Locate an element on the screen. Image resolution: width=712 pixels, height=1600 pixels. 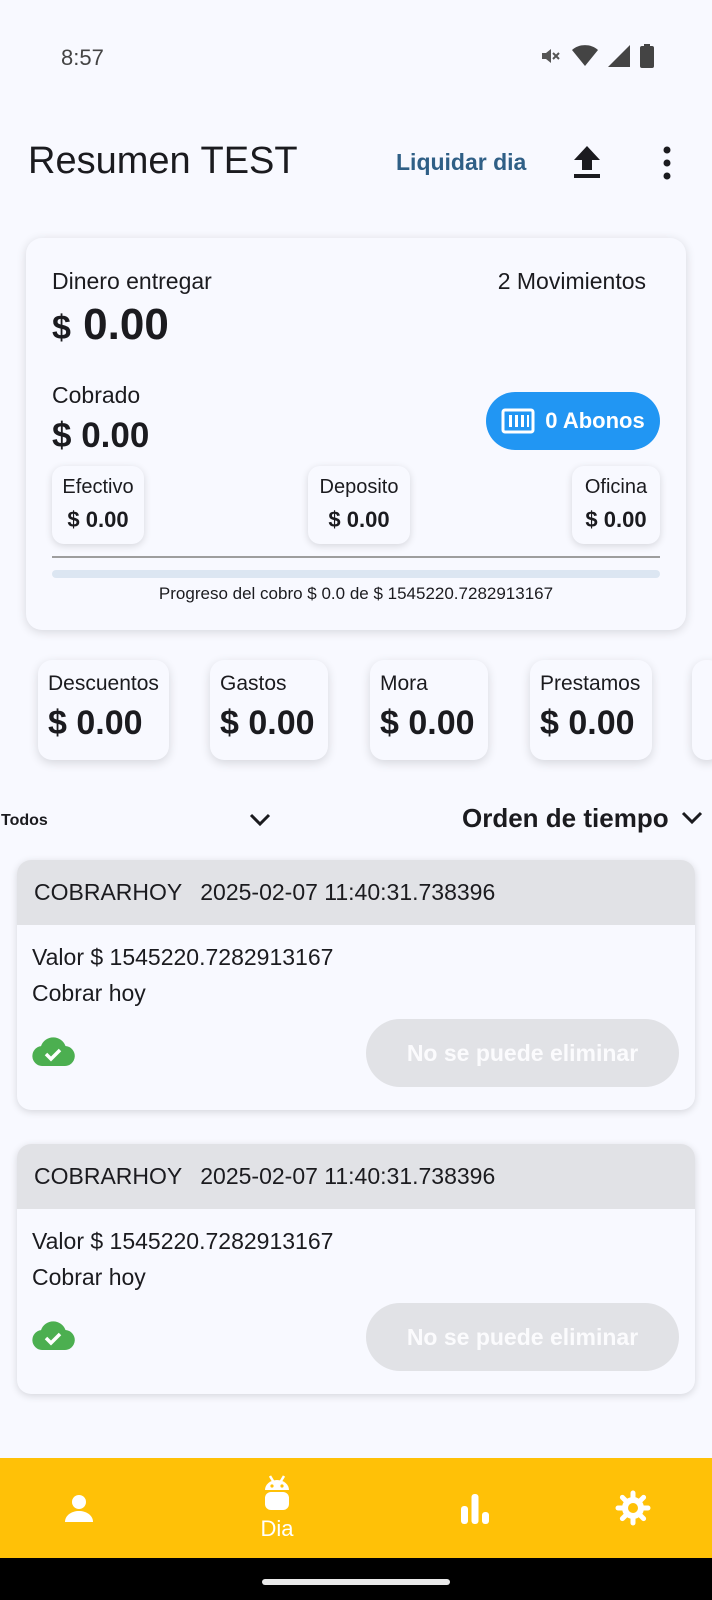
gear-icon is located at coordinates (633, 1508).